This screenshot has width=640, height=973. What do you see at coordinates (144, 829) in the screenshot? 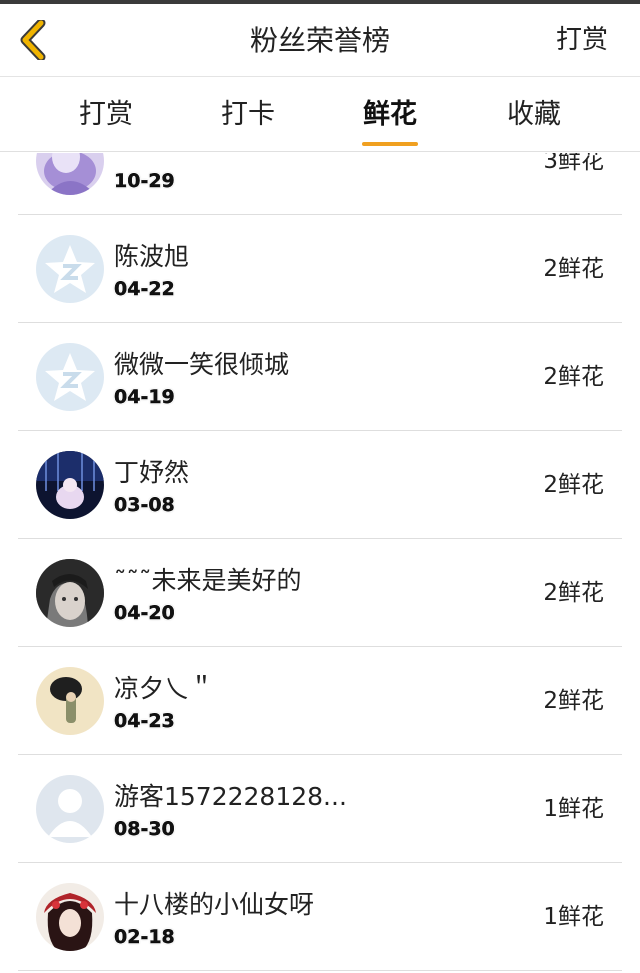
I see `fan-date: 08-30` at bounding box center [144, 829].